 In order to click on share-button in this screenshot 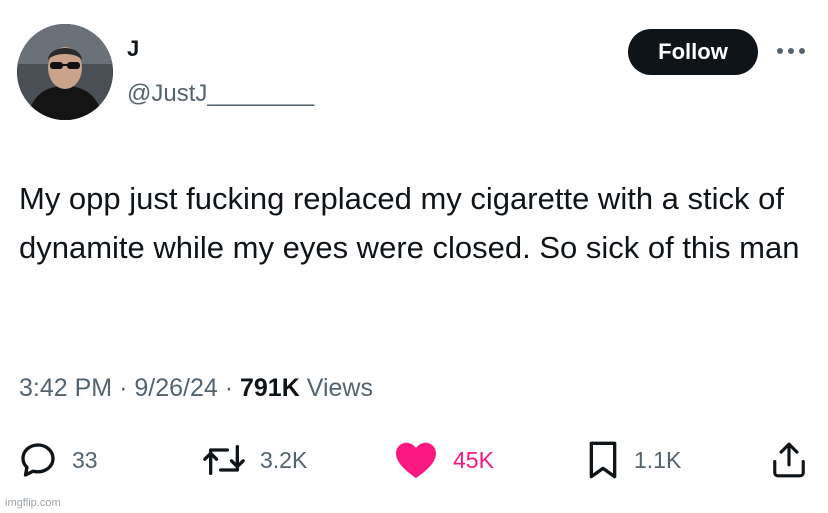, I will do `click(789, 460)`.